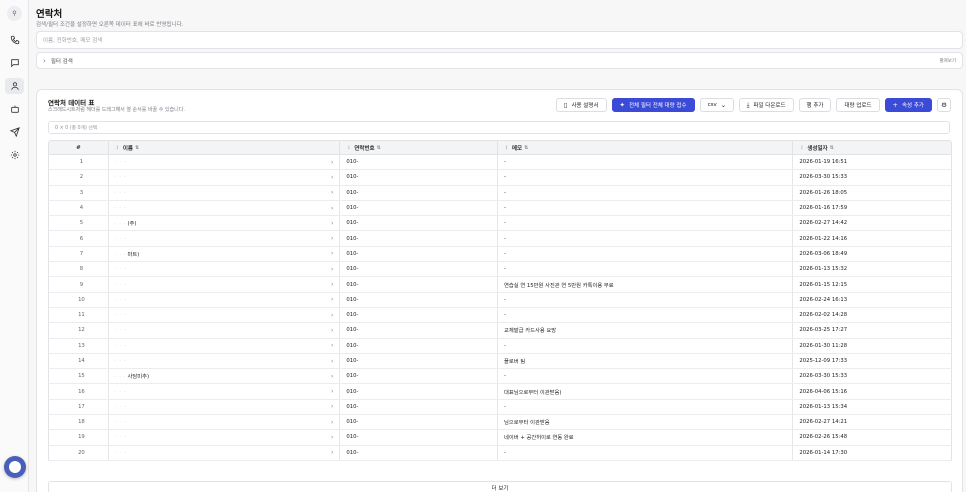 The width and height of the screenshot is (966, 492). Describe the element at coordinates (499, 60) in the screenshot. I see `filter-toggle: › 필터 검색 펼쳐보기` at that location.